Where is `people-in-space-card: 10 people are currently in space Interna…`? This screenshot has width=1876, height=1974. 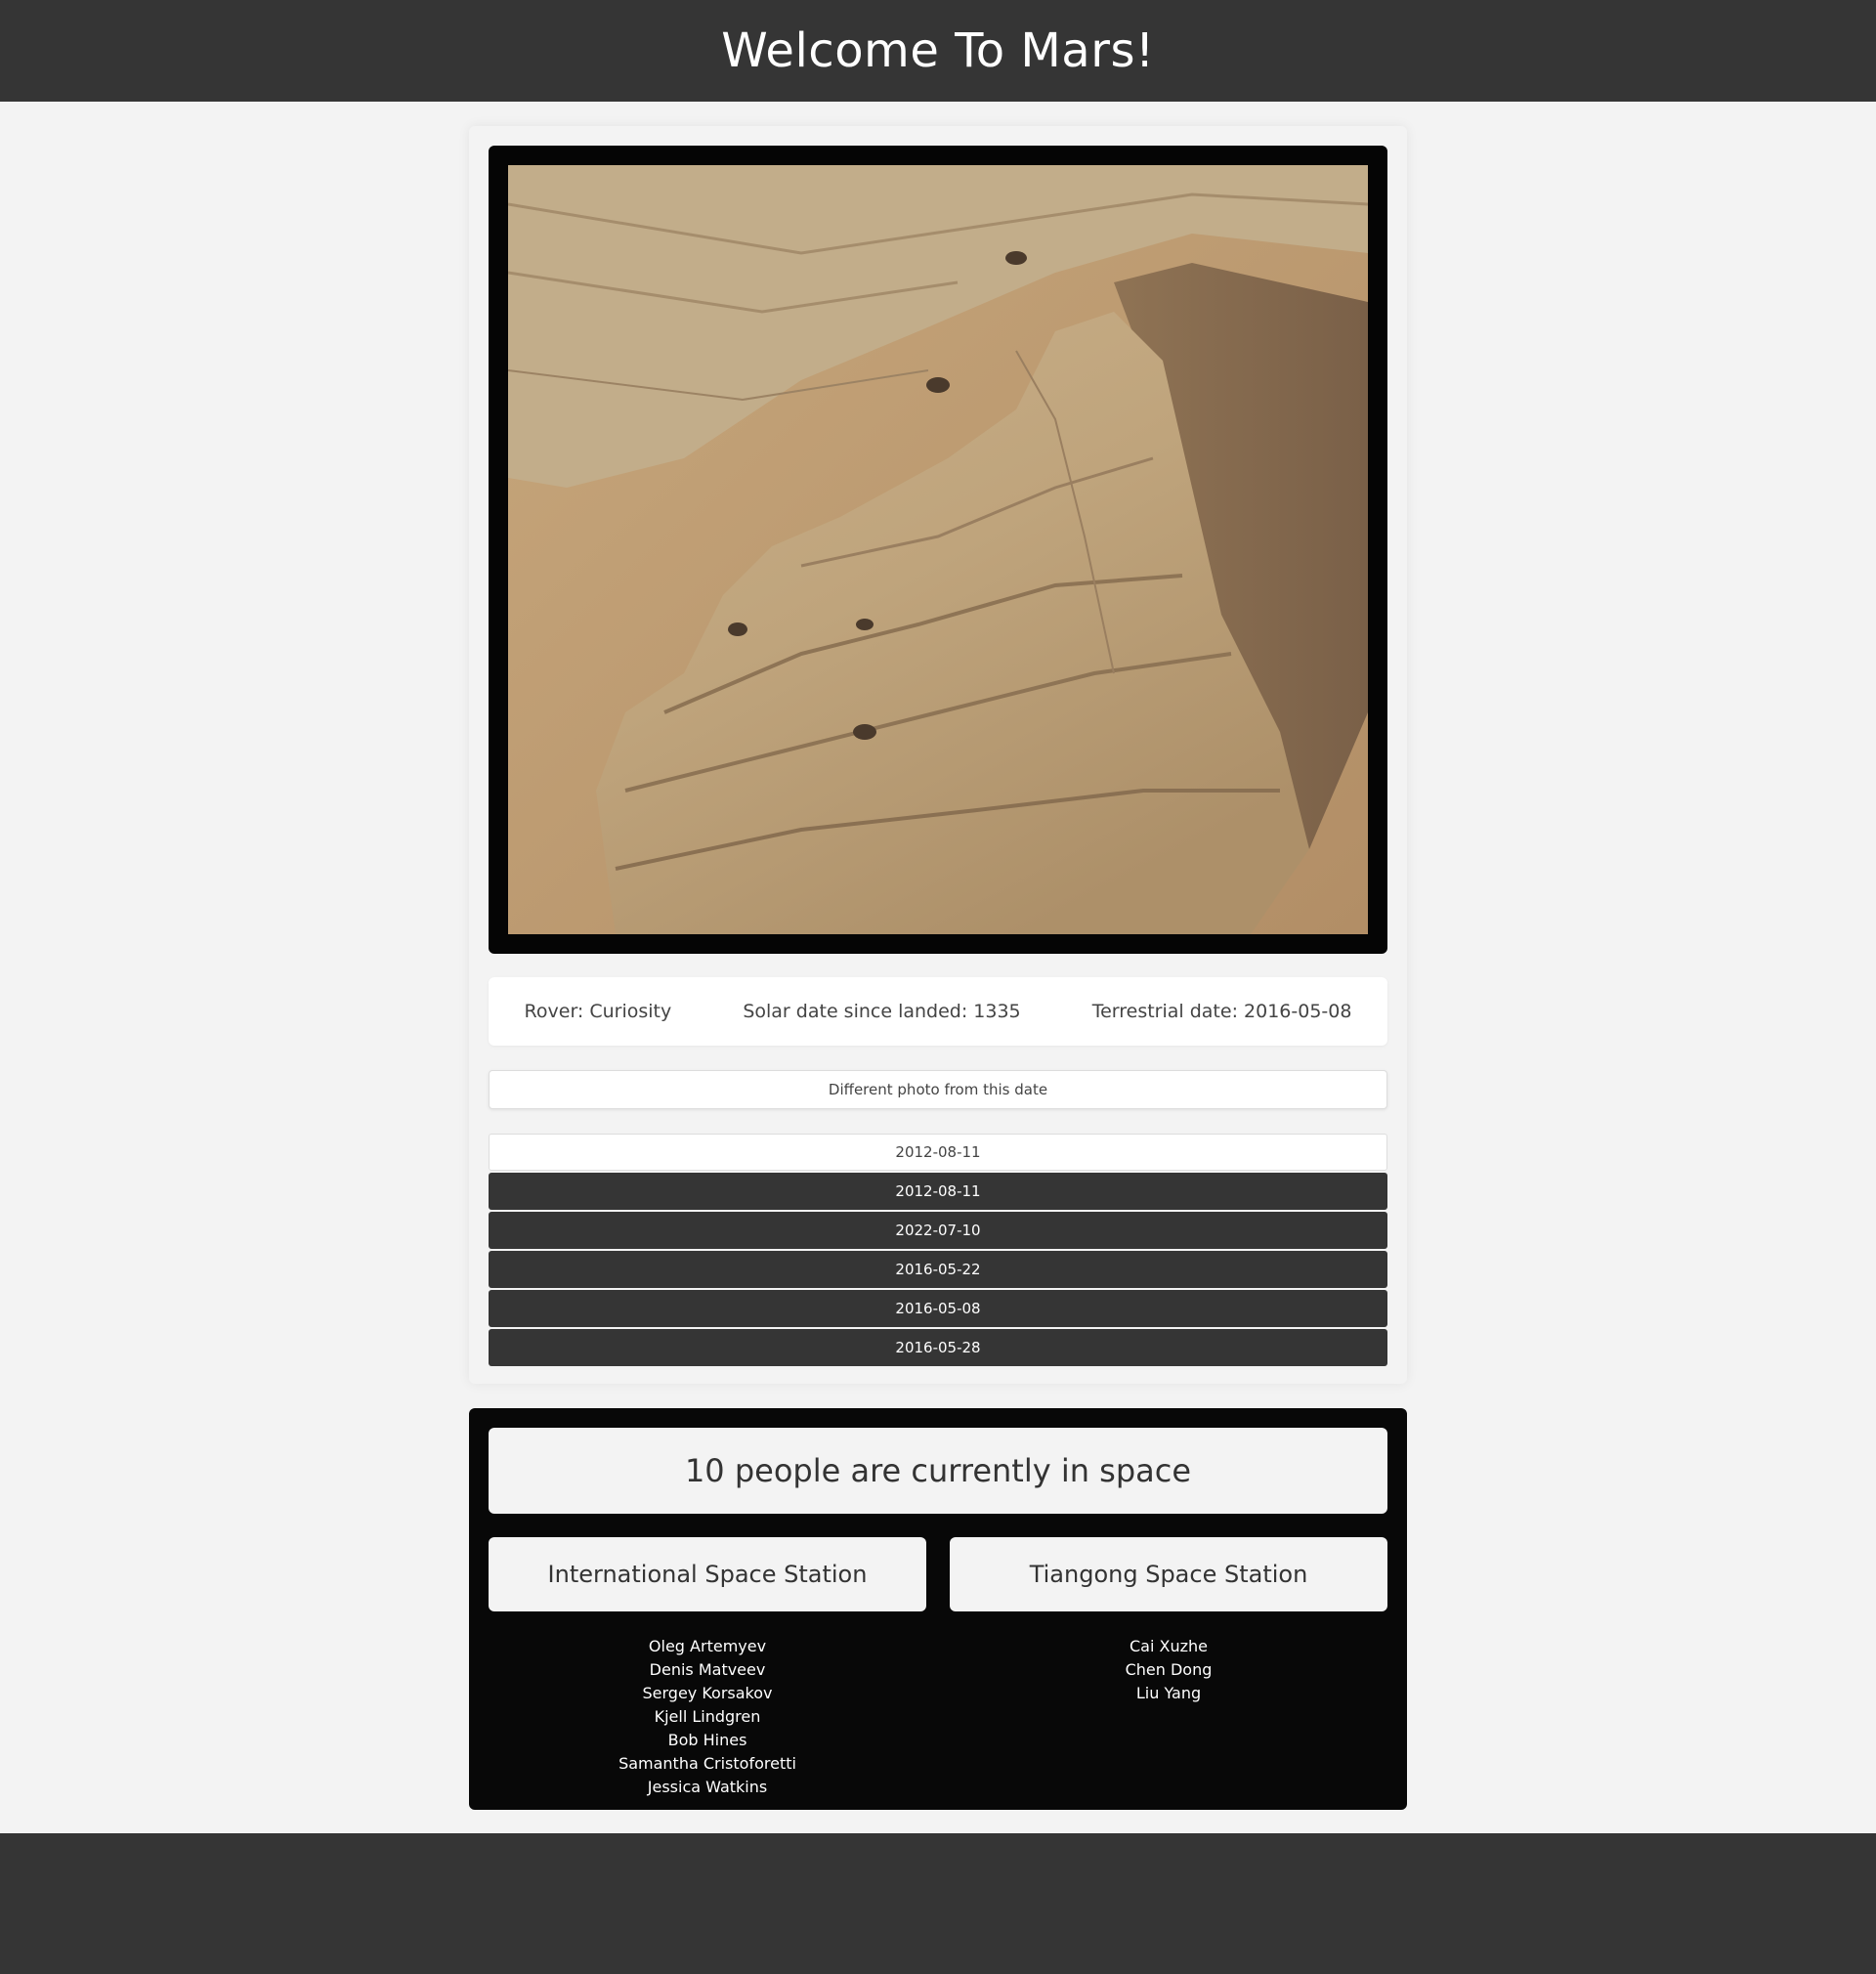
people-in-space-card: 10 people are currently in space Interna… is located at coordinates (938, 1609).